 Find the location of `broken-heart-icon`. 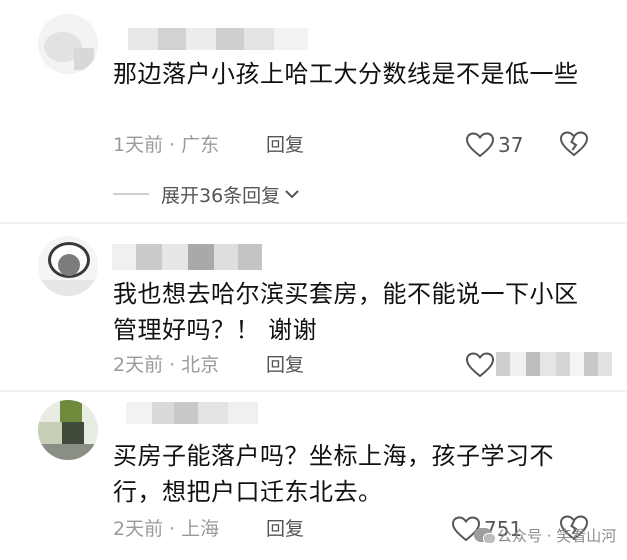

broken-heart-icon is located at coordinates (574, 144).